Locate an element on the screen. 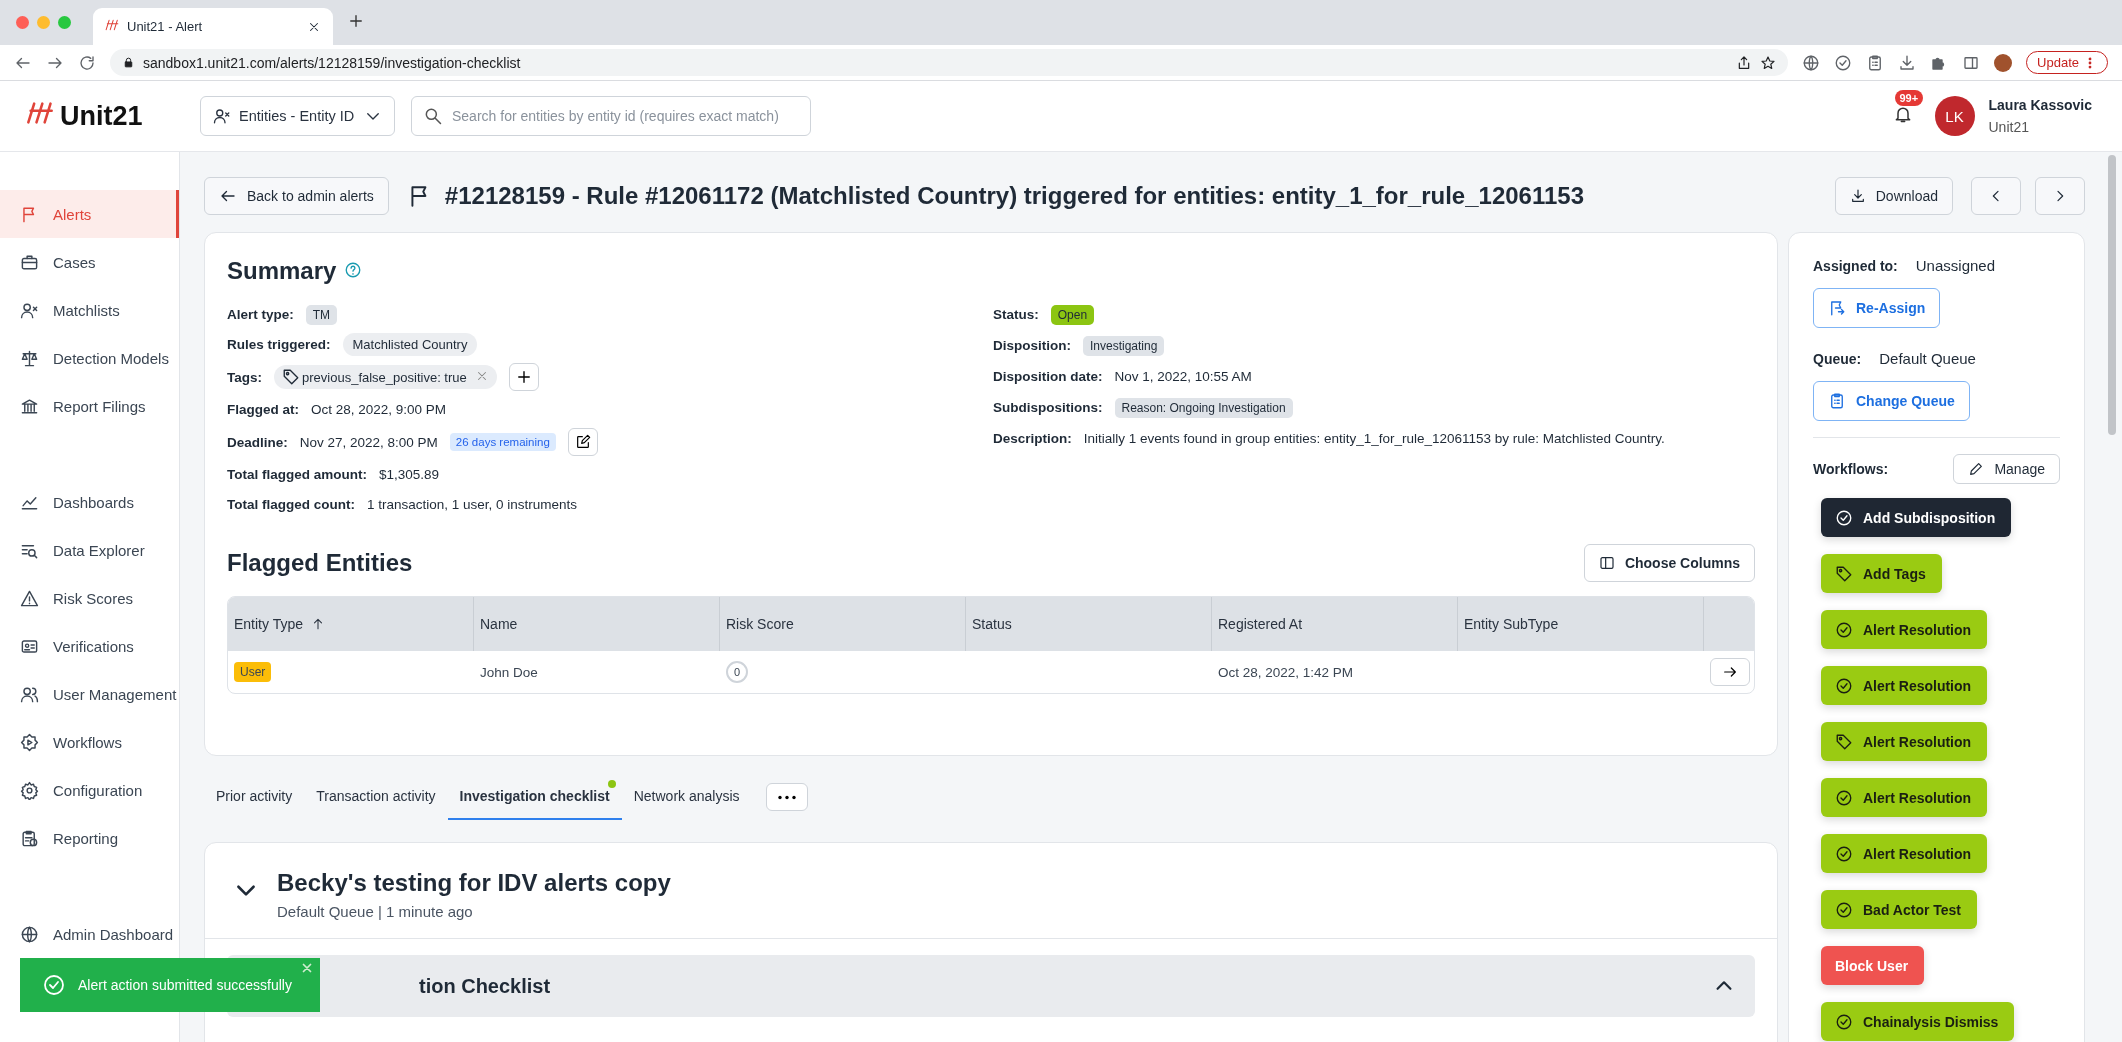 This screenshot has height=1042, width=2122. arrow-right-icon is located at coordinates (1730, 672).